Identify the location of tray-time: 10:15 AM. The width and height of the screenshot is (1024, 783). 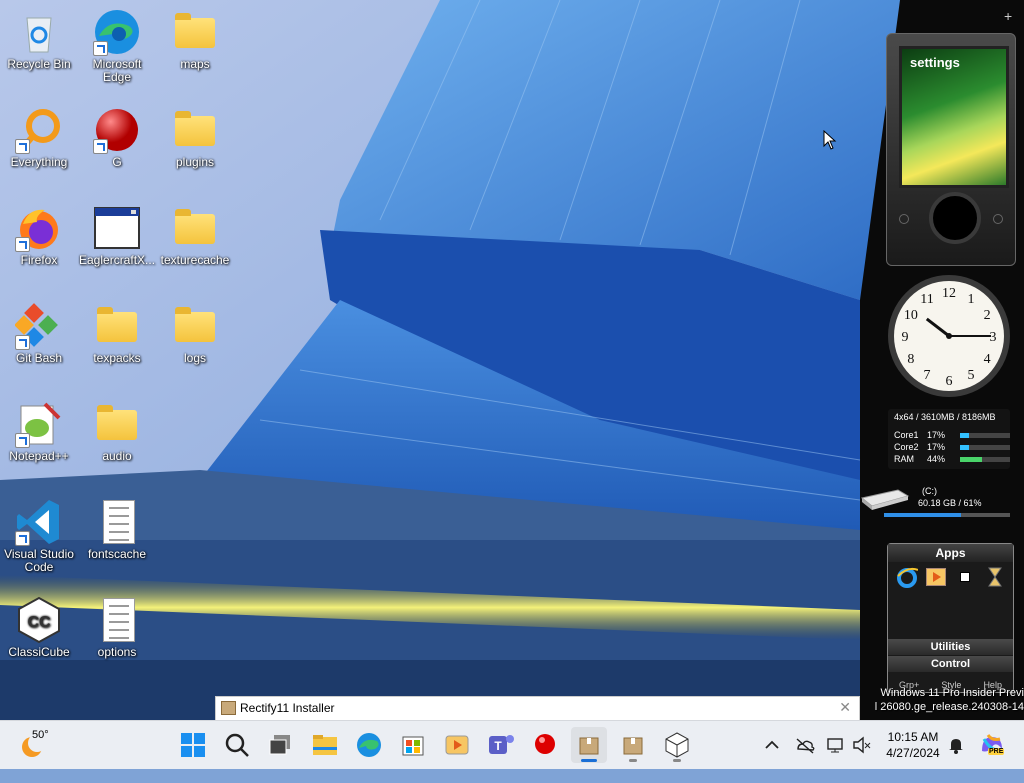
(913, 737).